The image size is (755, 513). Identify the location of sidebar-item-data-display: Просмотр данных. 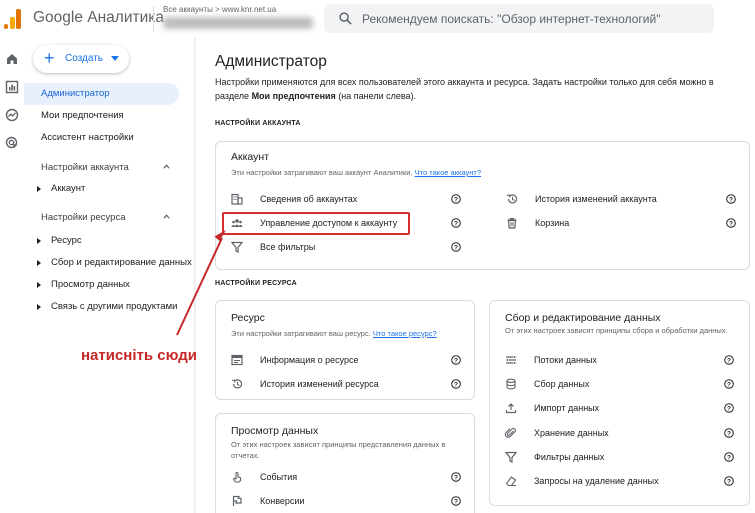
(83, 284).